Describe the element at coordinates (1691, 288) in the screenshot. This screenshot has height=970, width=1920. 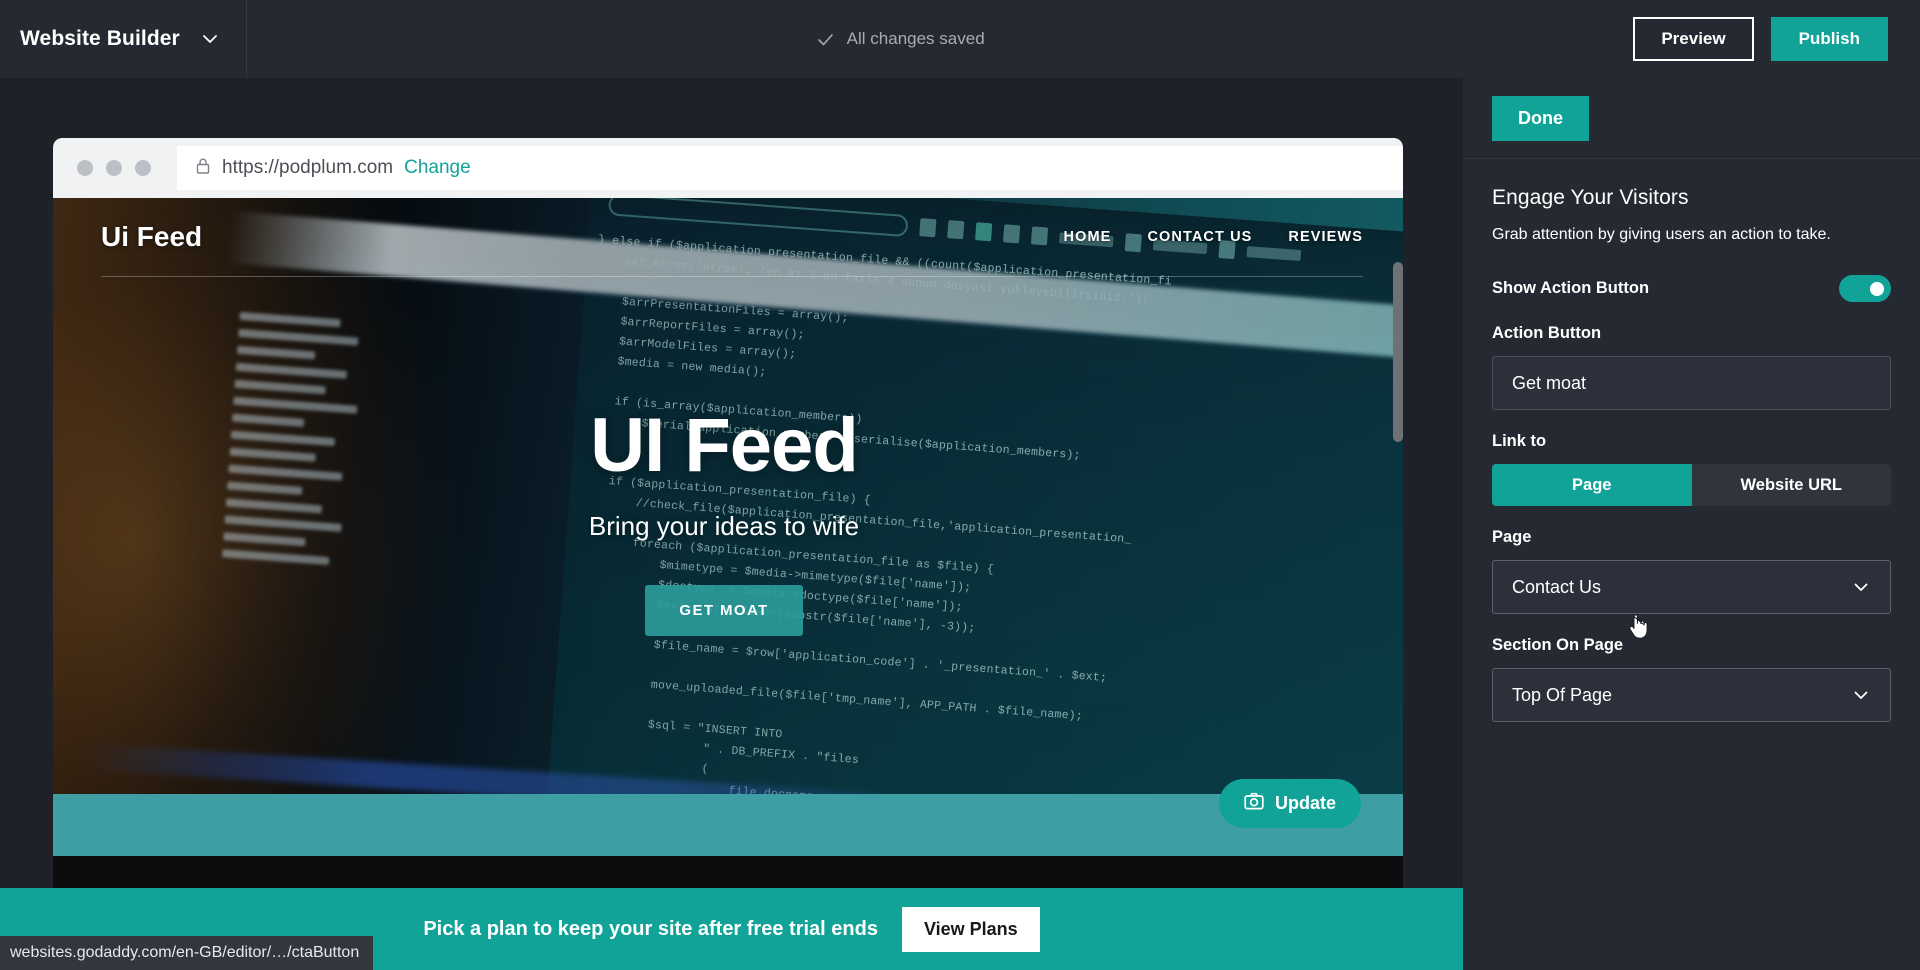
I see `show-action-button-row: Show Action Button` at that location.